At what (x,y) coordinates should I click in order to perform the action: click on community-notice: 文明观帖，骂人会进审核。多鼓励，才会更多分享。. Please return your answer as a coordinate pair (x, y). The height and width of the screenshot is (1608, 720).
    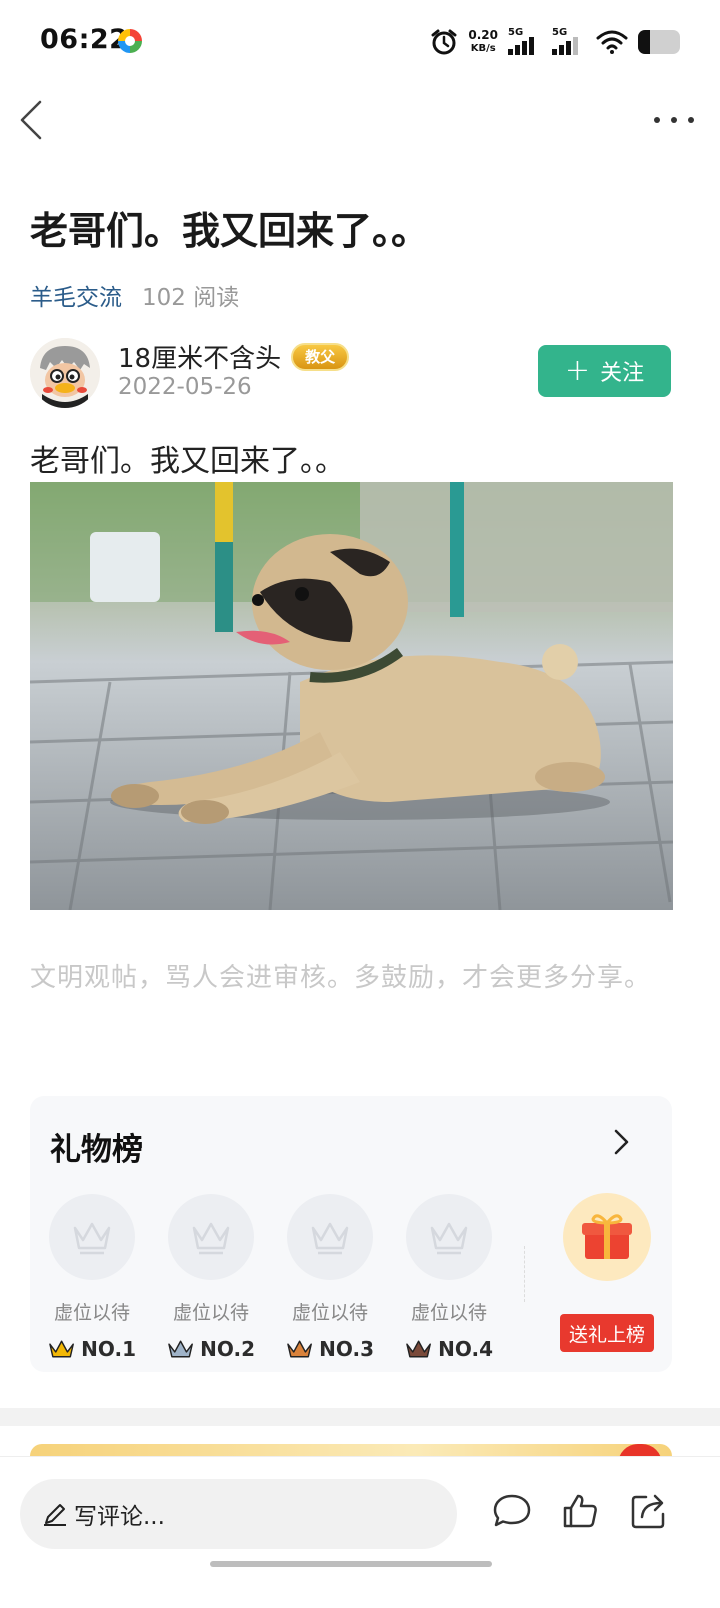
    Looking at the image, I should click on (341, 978).